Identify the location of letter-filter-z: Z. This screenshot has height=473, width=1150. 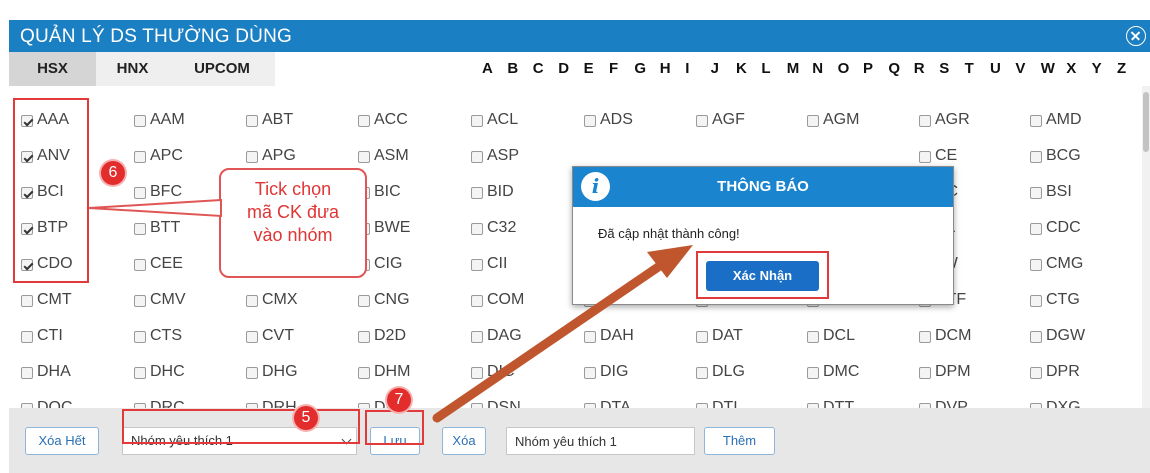
(1121, 69).